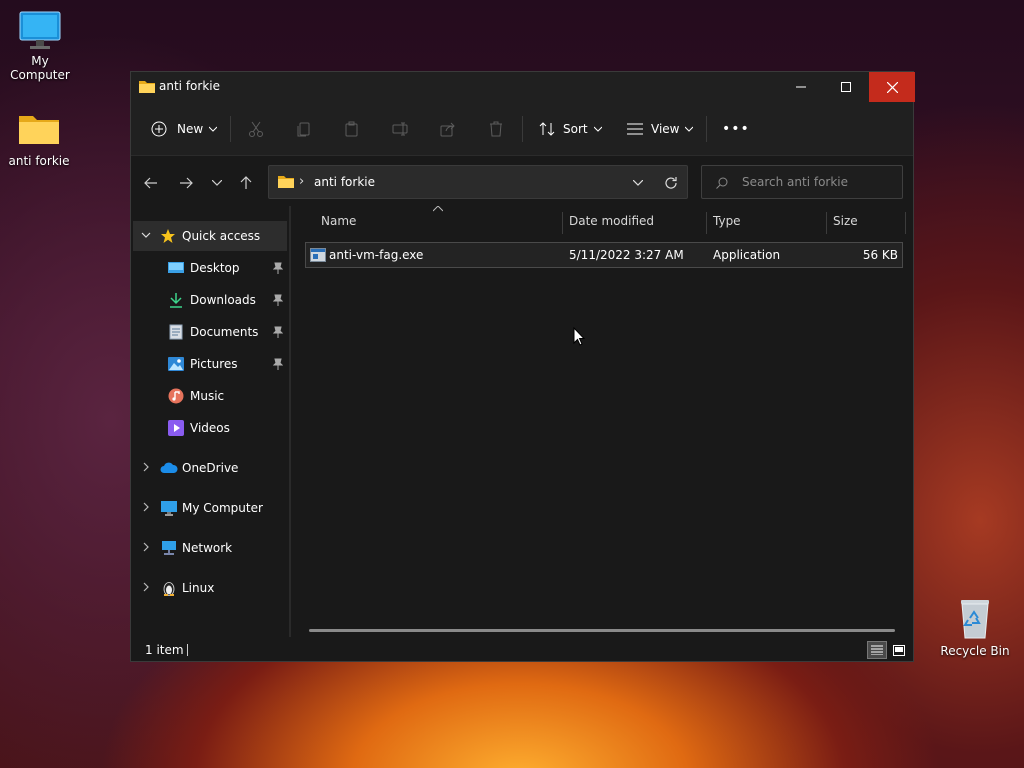 The height and width of the screenshot is (768, 1024). What do you see at coordinates (671, 183) in the screenshot?
I see `refresh-icon` at bounding box center [671, 183].